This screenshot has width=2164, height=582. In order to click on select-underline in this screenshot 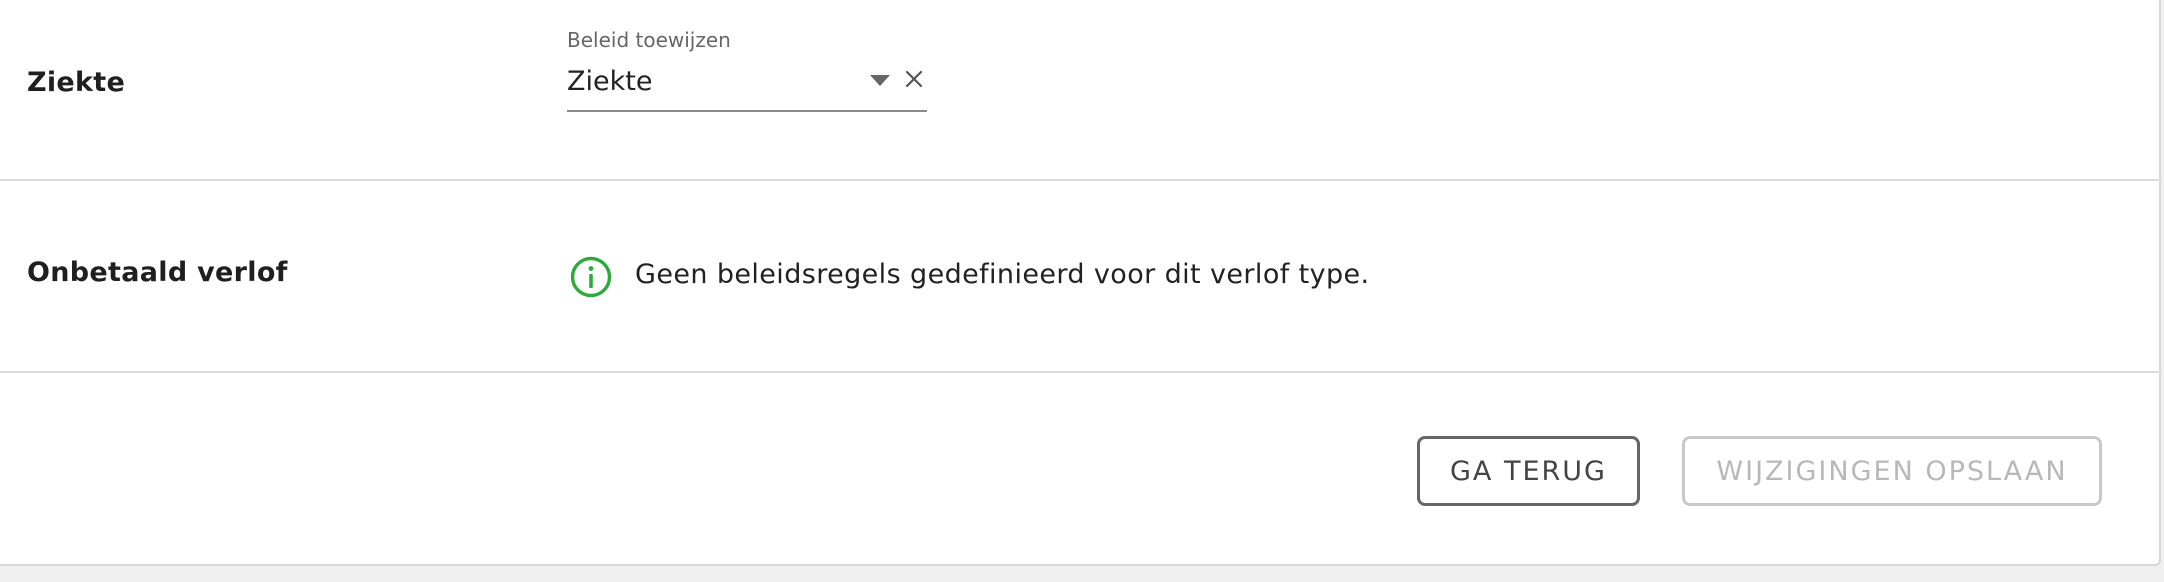, I will do `click(747, 111)`.